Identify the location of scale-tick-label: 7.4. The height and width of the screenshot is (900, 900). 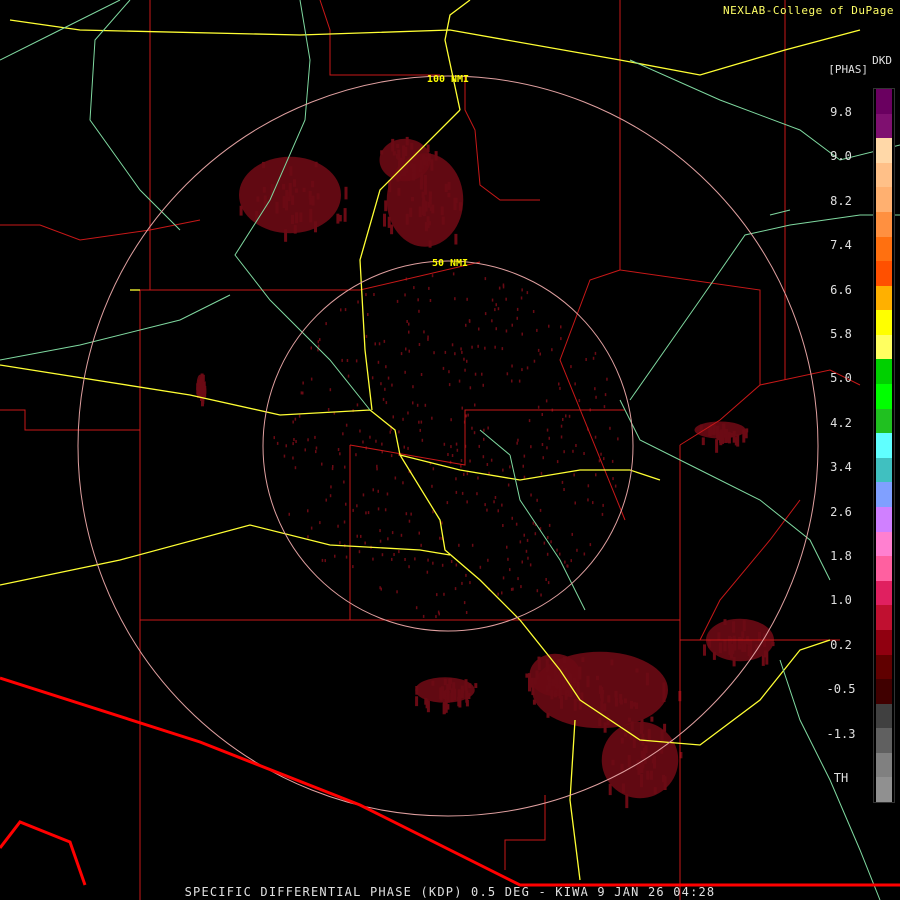
(841, 245).